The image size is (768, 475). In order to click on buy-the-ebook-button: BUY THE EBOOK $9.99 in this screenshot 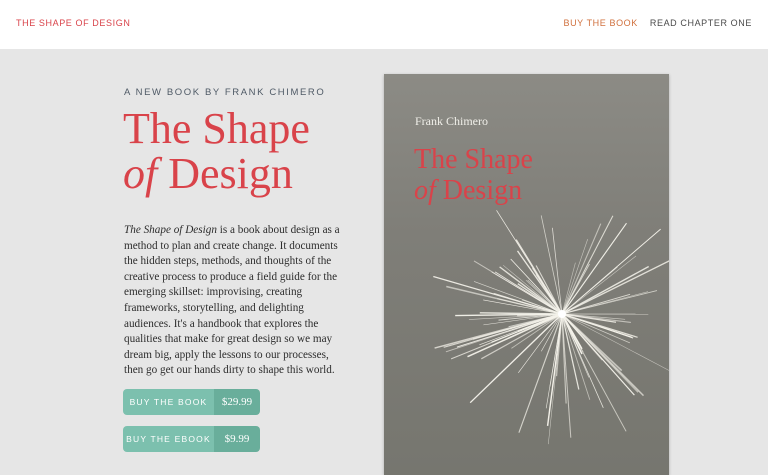, I will do `click(191, 439)`.